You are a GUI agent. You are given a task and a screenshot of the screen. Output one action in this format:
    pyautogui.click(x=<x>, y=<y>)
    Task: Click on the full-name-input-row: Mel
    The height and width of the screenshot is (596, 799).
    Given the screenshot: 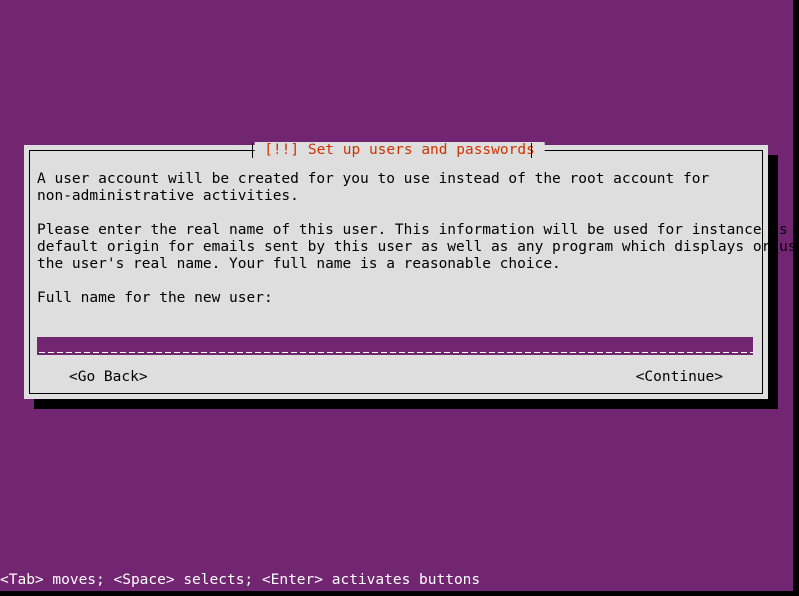 What is the action you would take?
    pyautogui.click(x=395, y=346)
    